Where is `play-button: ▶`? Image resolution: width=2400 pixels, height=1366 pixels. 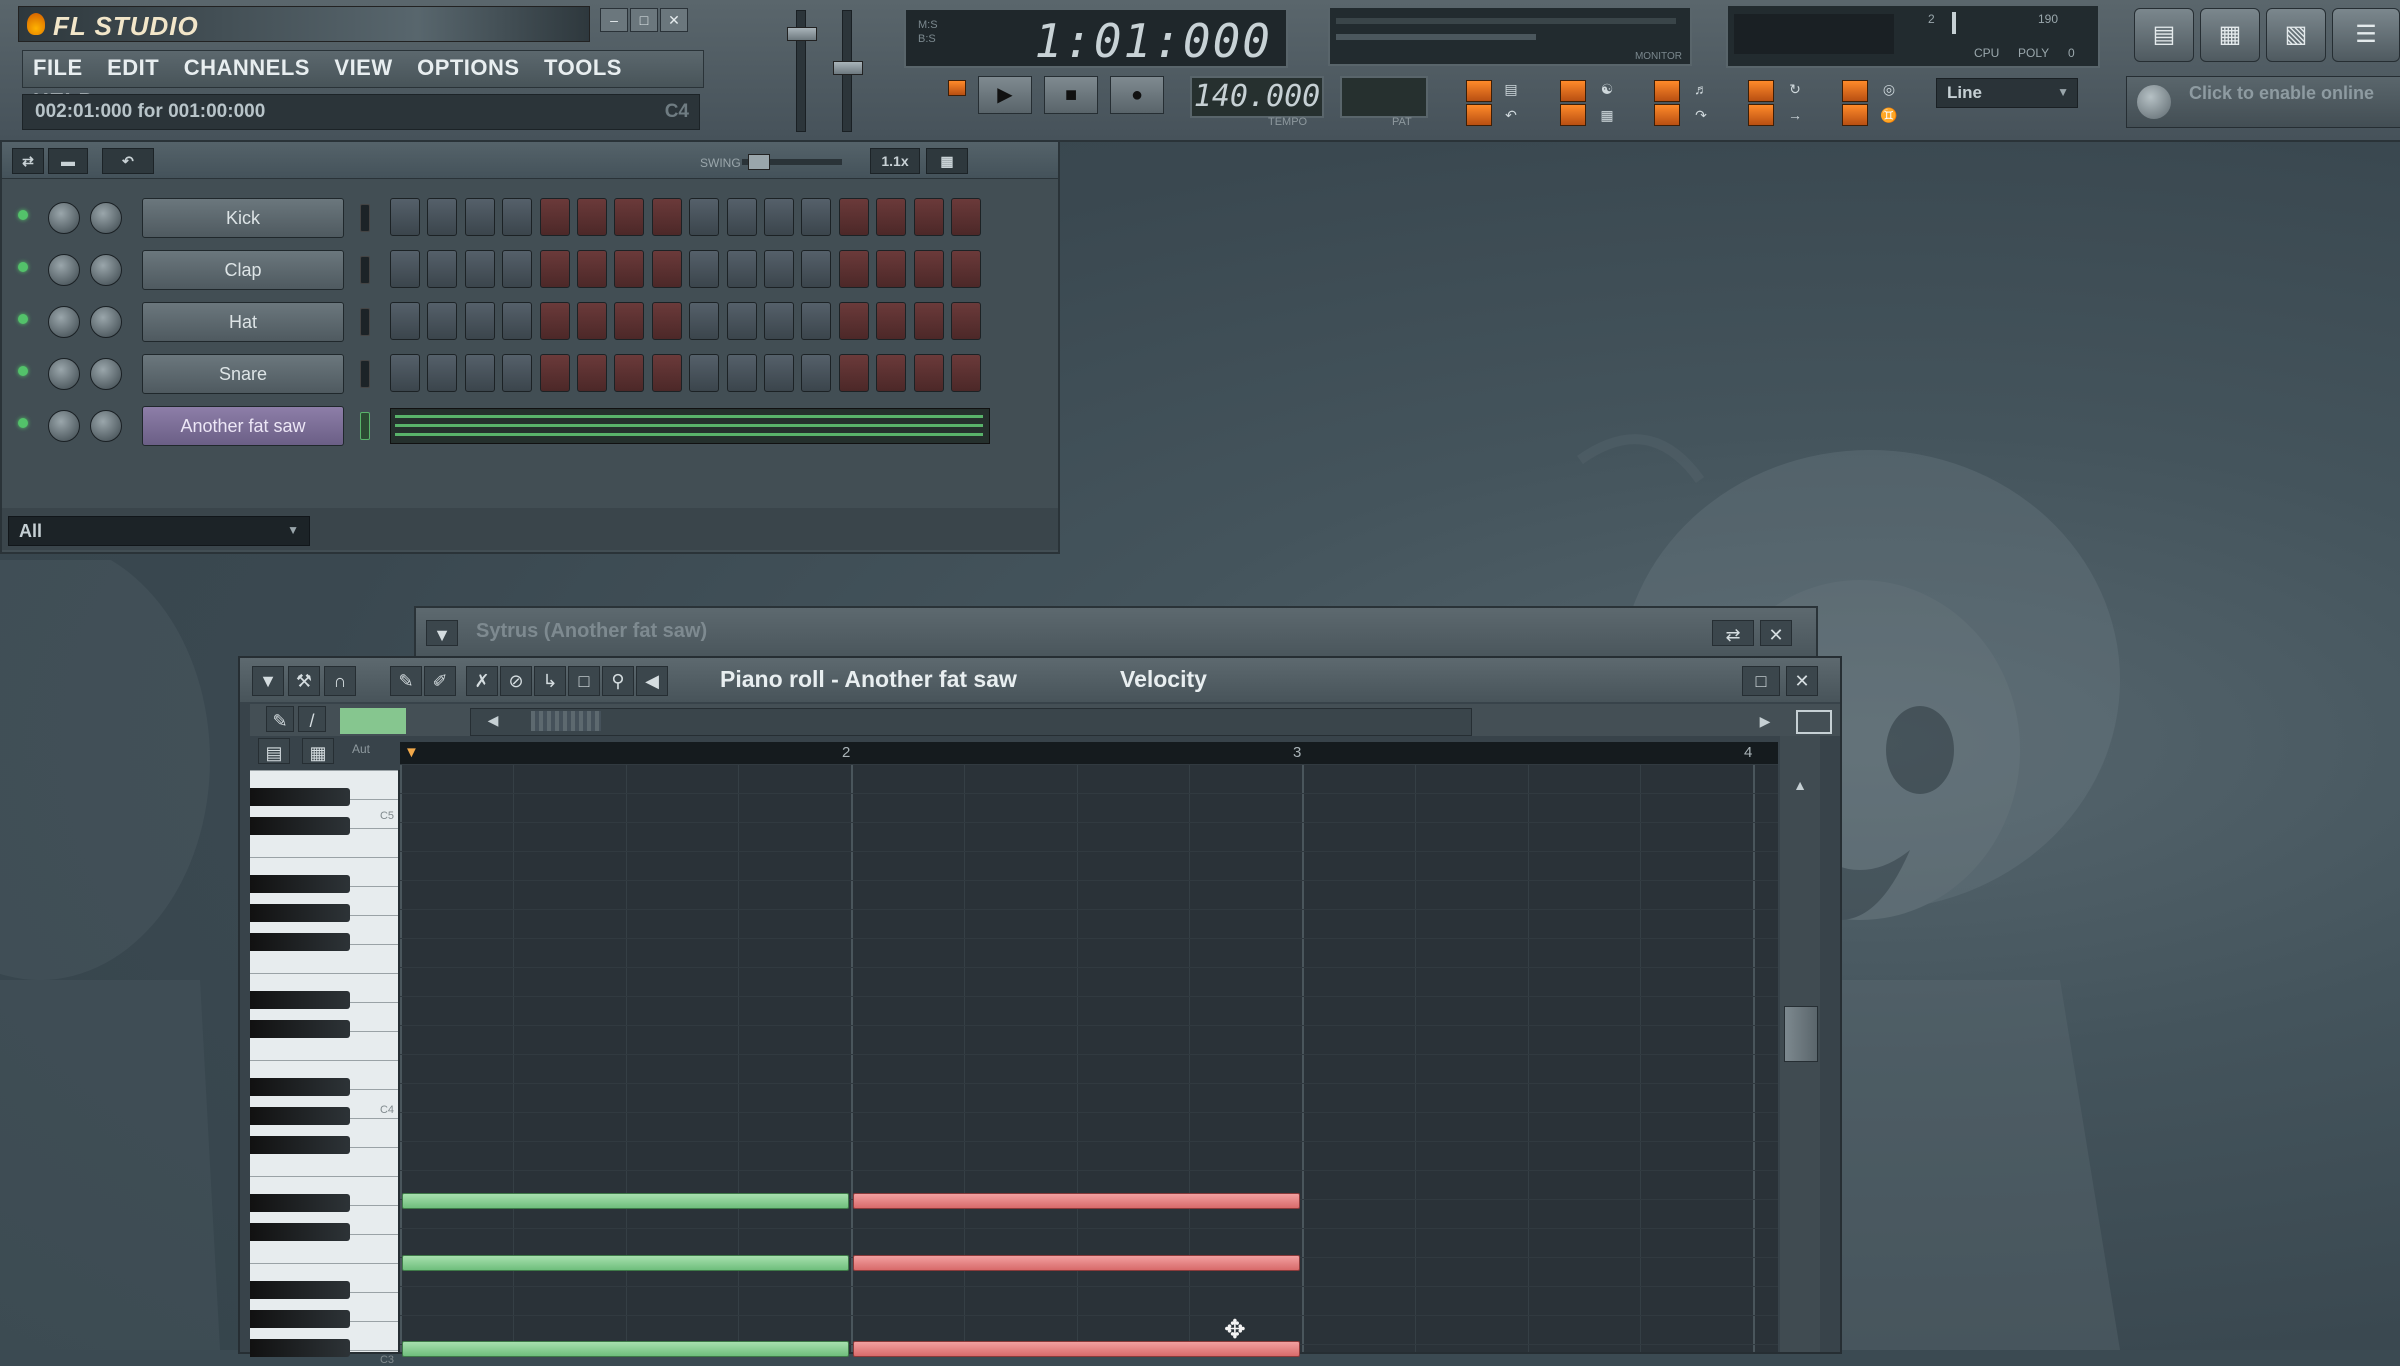 play-button: ▶ is located at coordinates (1005, 95).